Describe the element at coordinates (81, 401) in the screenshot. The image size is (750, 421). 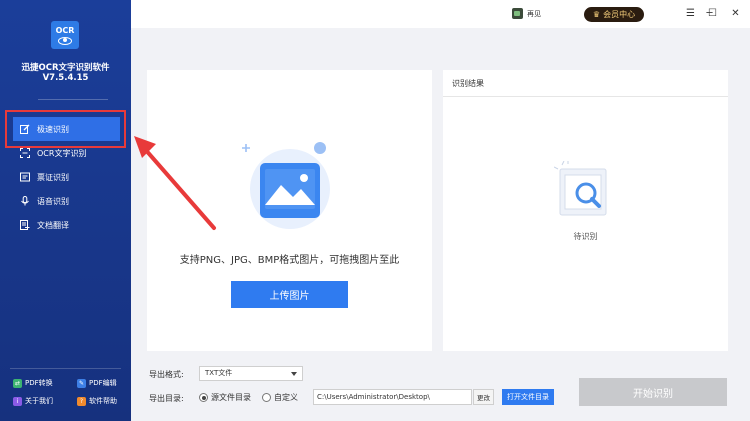
I see `help-icon: ?` at that location.